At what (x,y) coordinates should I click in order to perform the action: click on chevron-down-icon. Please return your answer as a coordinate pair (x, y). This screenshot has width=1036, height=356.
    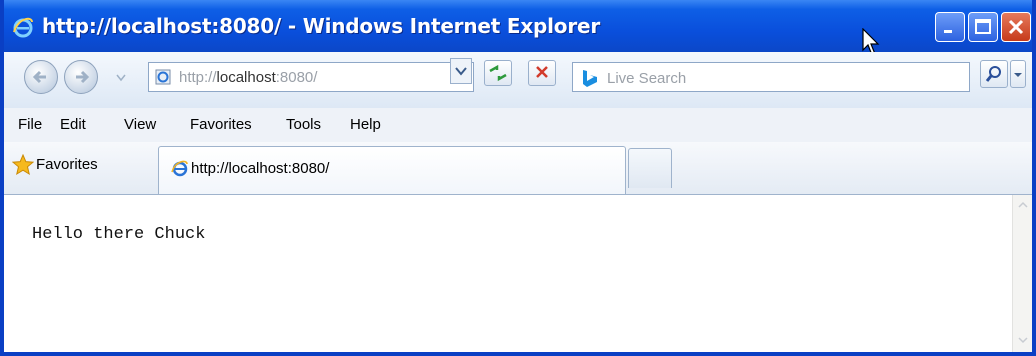
    Looking at the image, I should click on (1018, 75).